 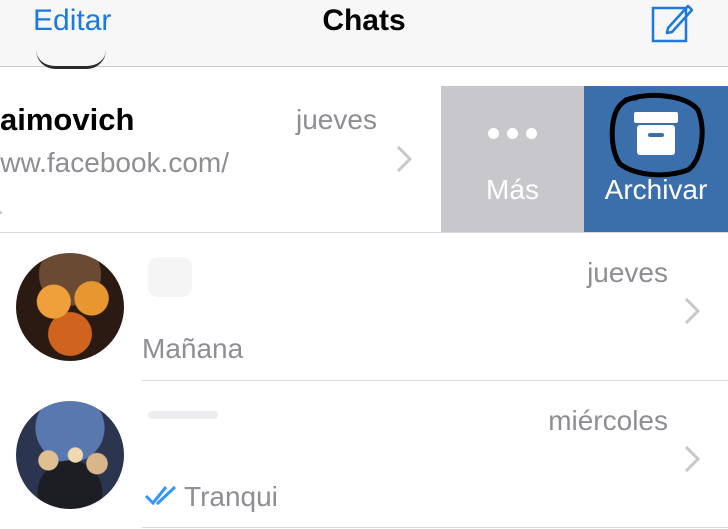 What do you see at coordinates (512, 159) in the screenshot?
I see `more-action-button: Más` at bounding box center [512, 159].